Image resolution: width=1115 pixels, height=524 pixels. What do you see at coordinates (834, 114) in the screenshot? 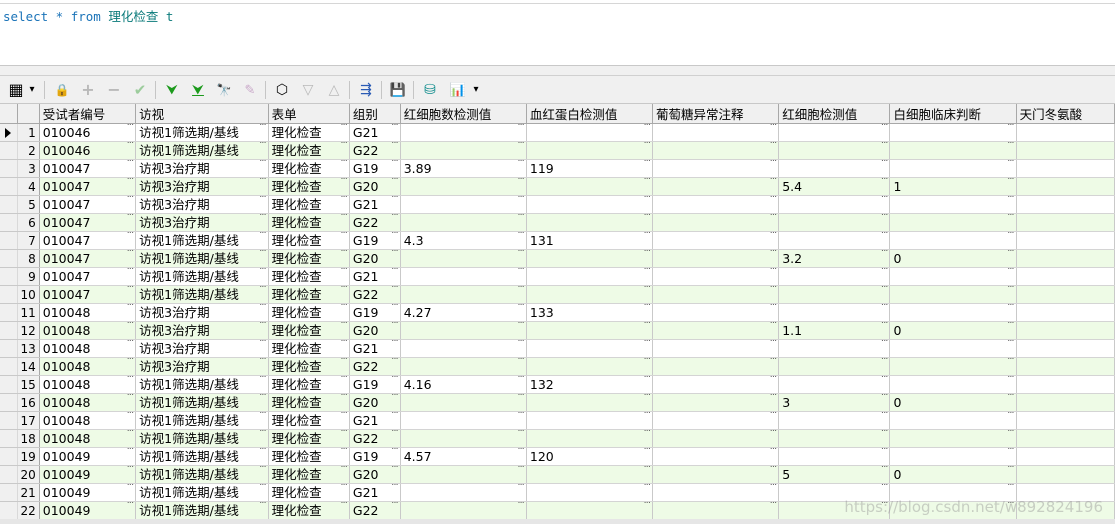
I see `column-header: 红细胞检测值` at bounding box center [834, 114].